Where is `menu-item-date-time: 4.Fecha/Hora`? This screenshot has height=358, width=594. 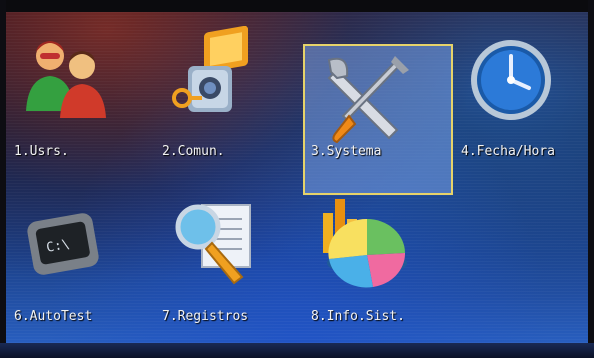
menu-item-date-time: 4.Fecha/Hora is located at coordinates (524, 95).